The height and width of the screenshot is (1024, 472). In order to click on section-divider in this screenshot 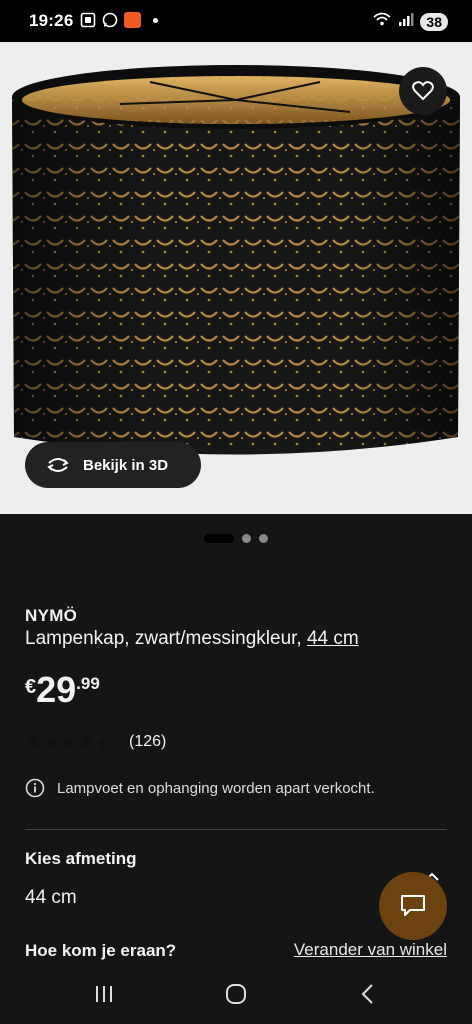, I will do `click(236, 829)`.